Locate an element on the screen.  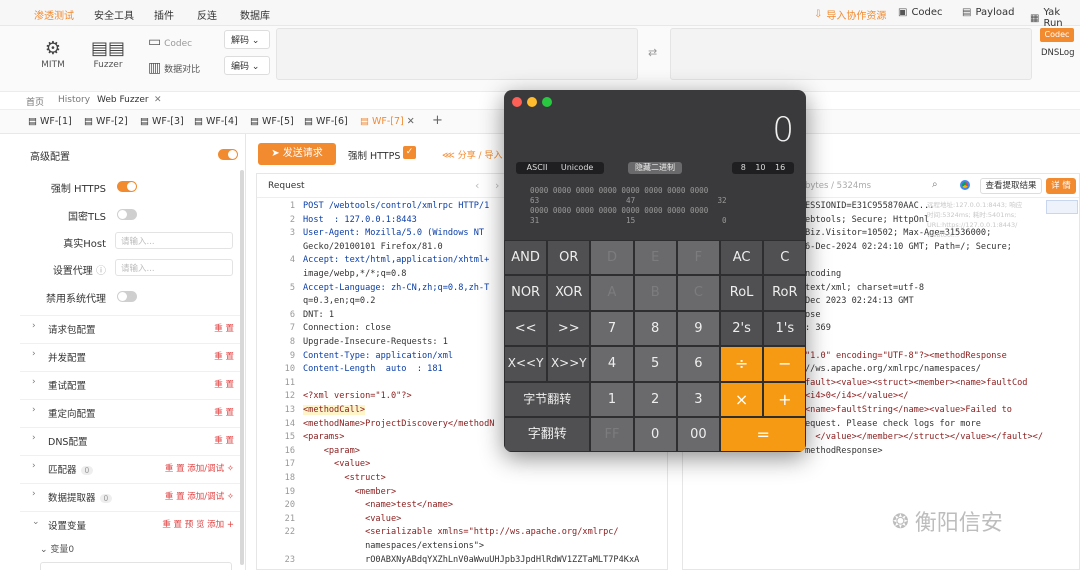
mitm-tool: ⚙ MITM is located at coordinates (53, 54).